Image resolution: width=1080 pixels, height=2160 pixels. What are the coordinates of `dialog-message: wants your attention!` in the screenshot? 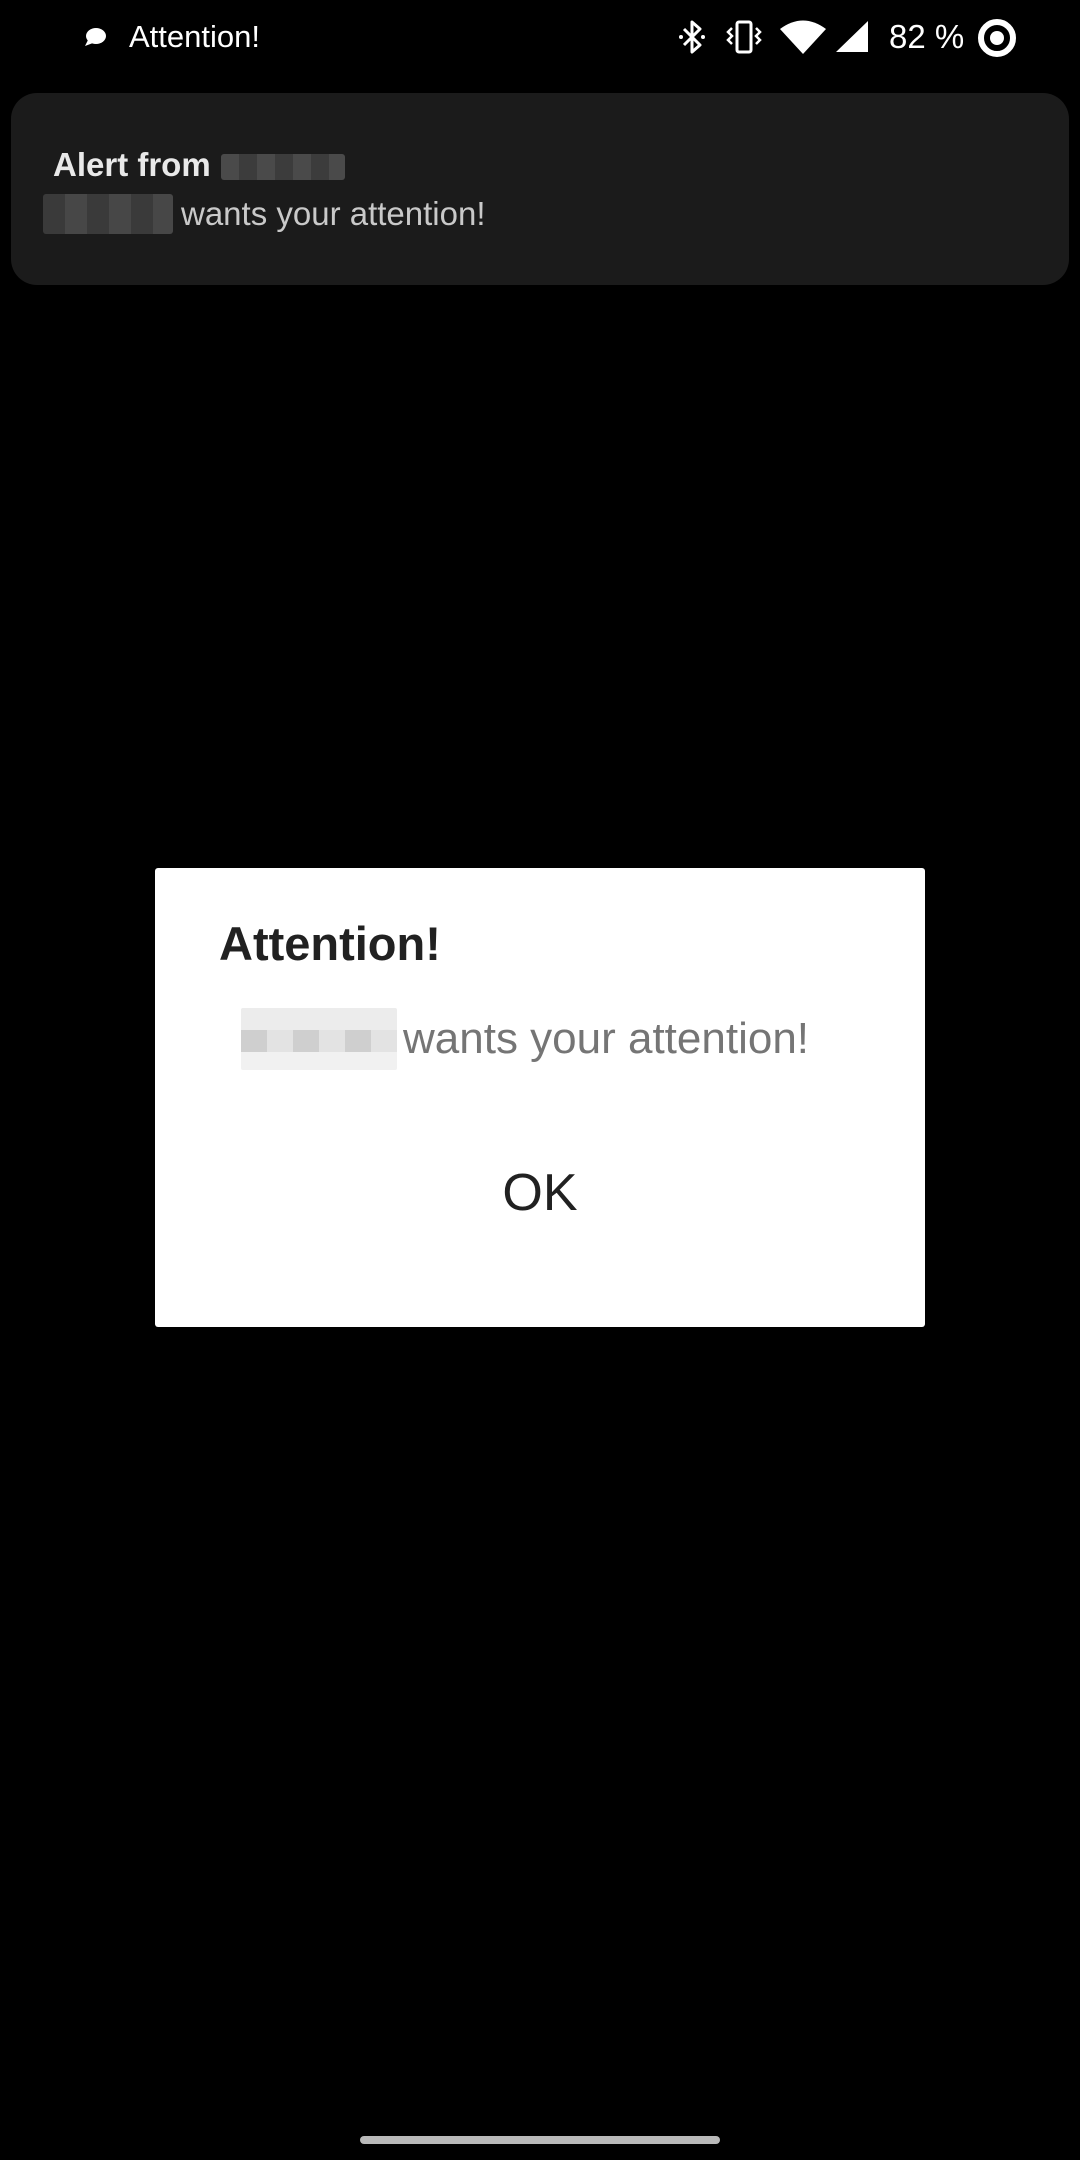 It's located at (606, 1038).